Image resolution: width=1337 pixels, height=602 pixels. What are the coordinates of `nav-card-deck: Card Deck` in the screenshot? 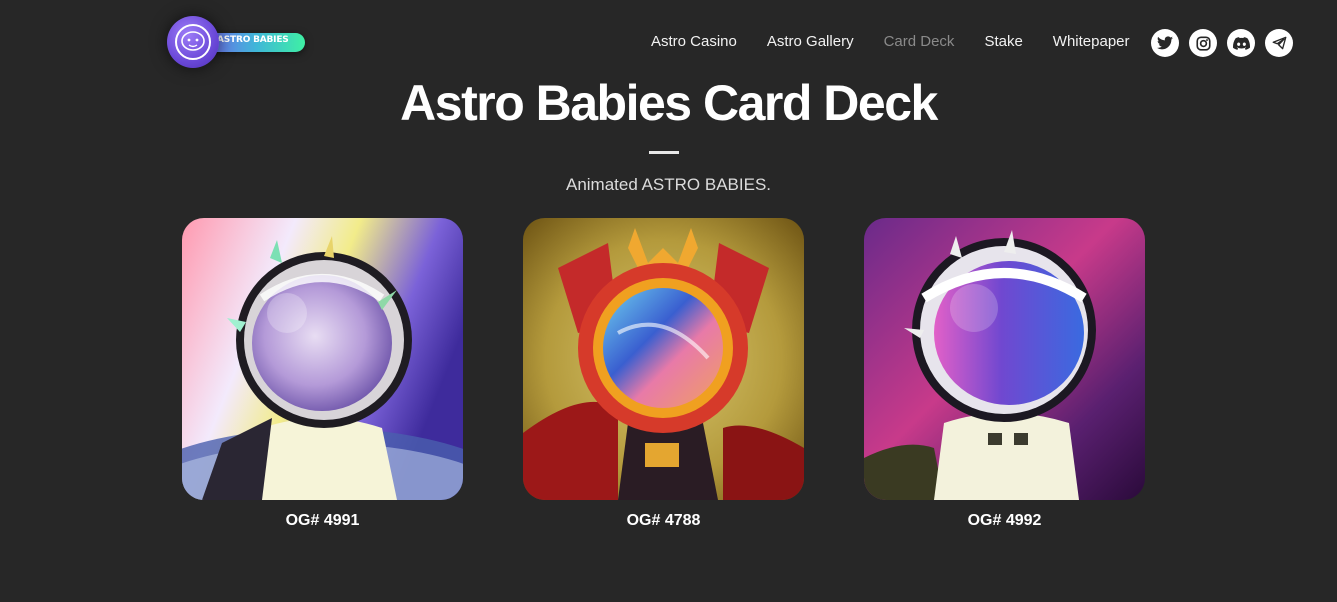 It's located at (919, 41).